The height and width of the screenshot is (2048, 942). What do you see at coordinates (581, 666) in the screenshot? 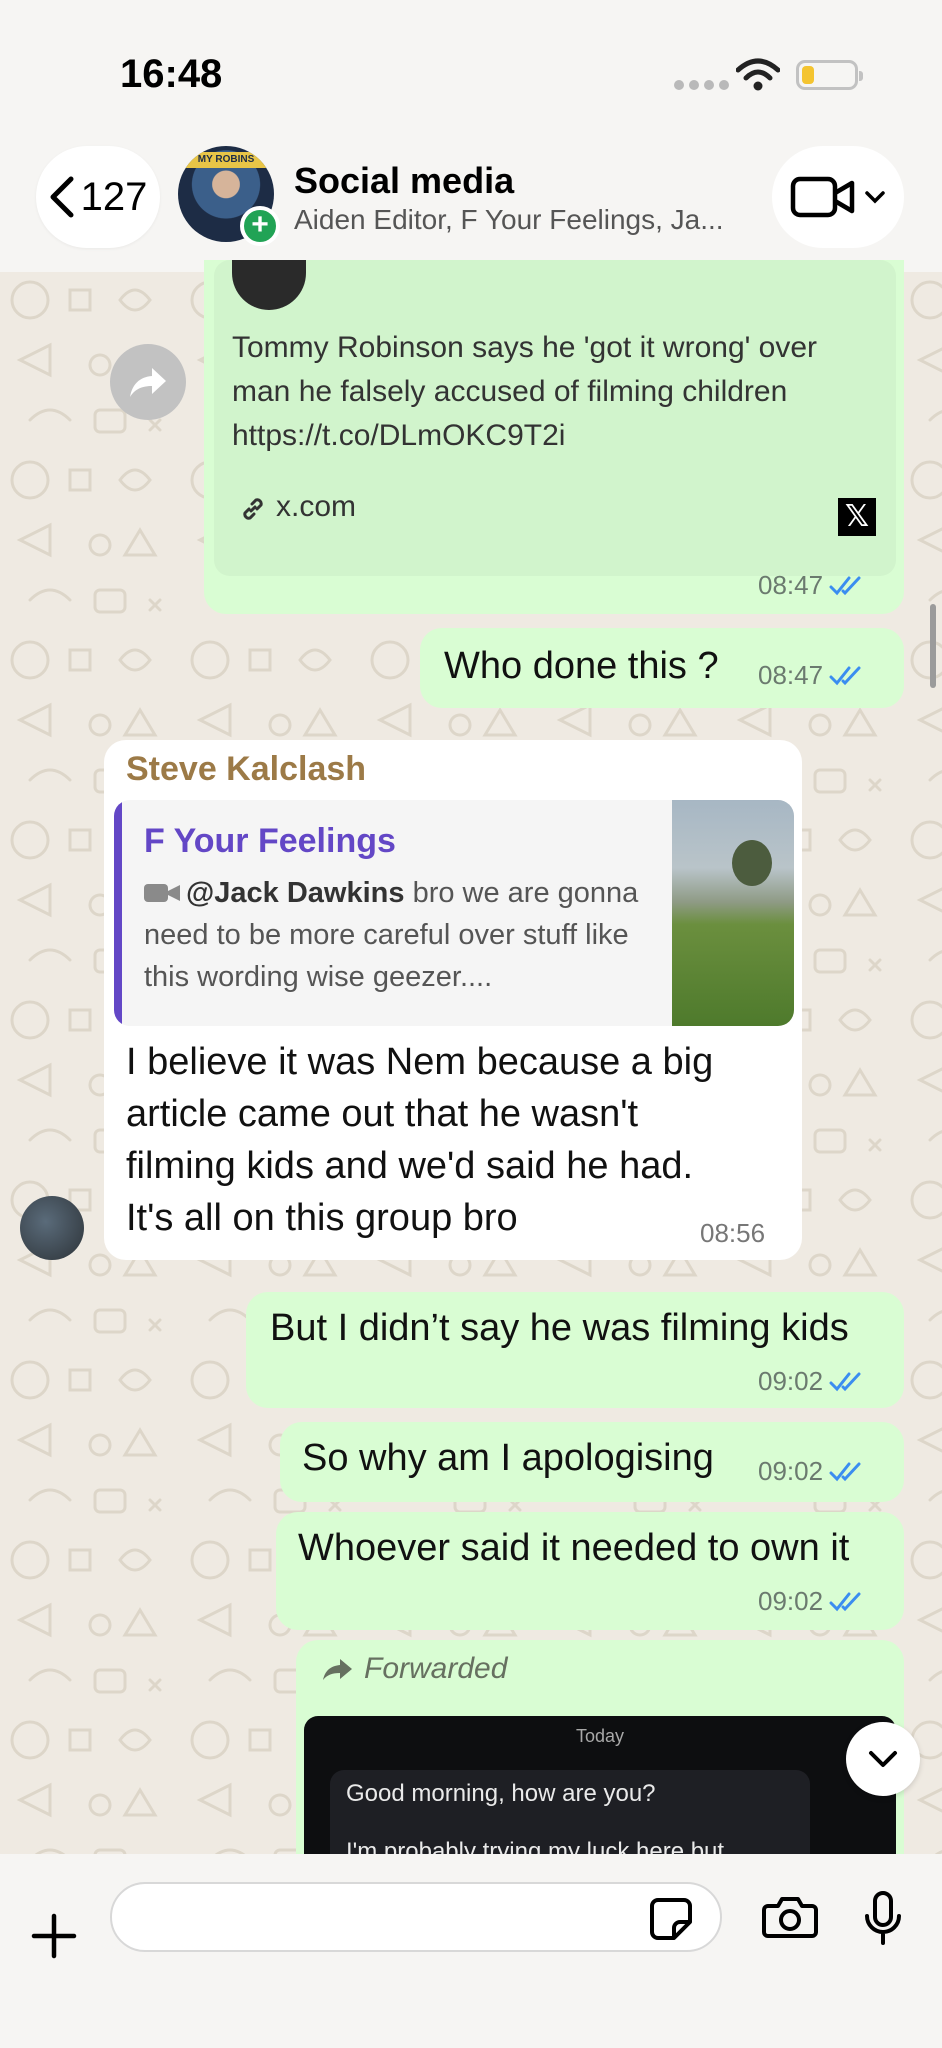
I see `message-text: Who done this ?` at bounding box center [581, 666].